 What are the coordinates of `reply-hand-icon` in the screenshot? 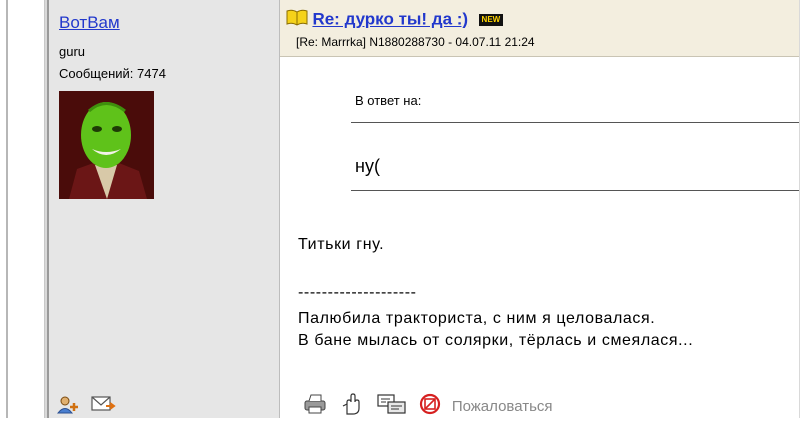 It's located at (352, 406).